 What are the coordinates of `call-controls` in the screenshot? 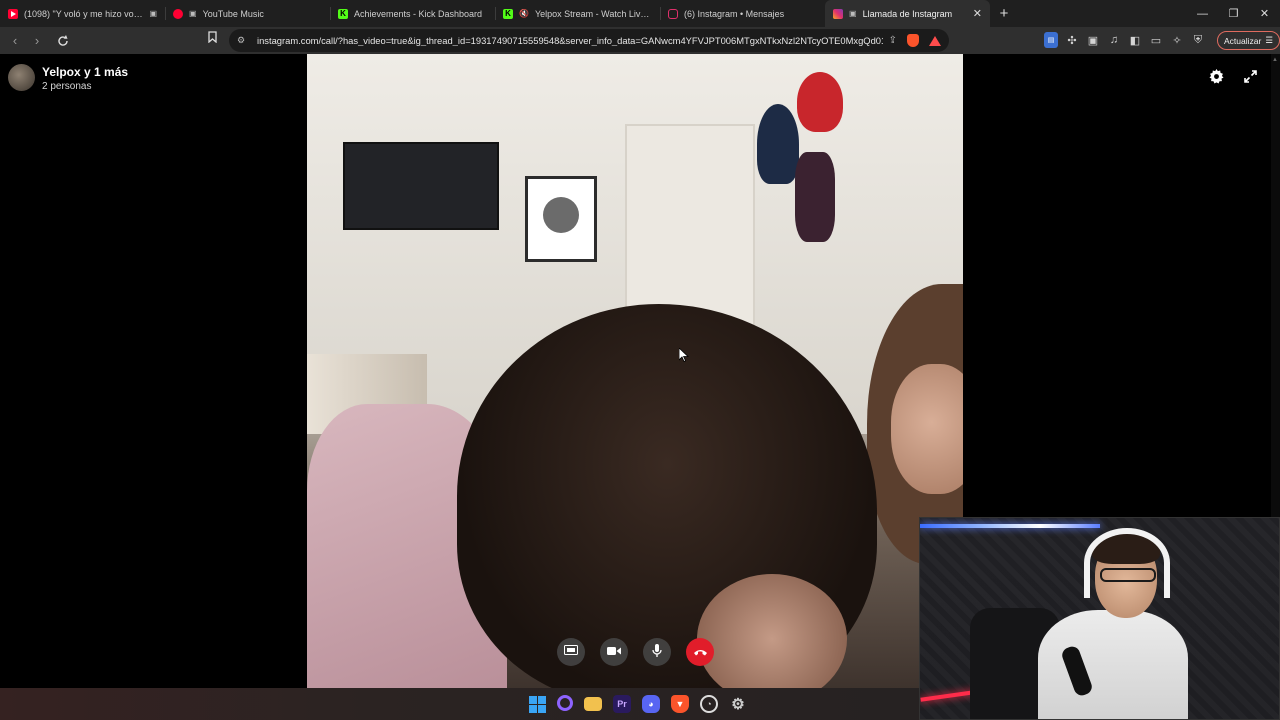 It's located at (635, 652).